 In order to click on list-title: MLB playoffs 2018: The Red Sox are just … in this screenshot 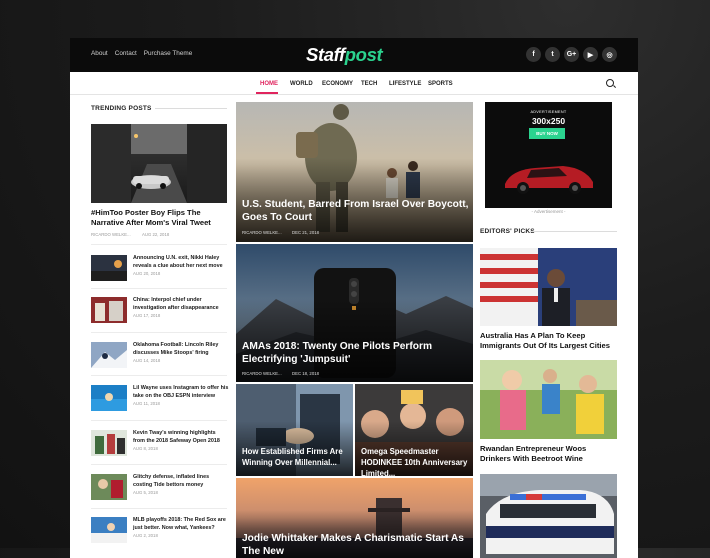, I will do `click(181, 524)`.